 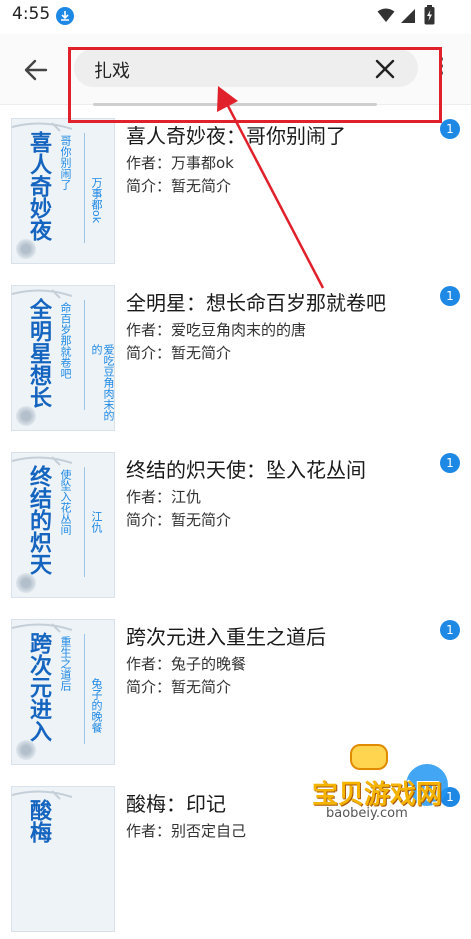 I want to click on book-author: 作者：别否定自己, so click(x=186, y=831).